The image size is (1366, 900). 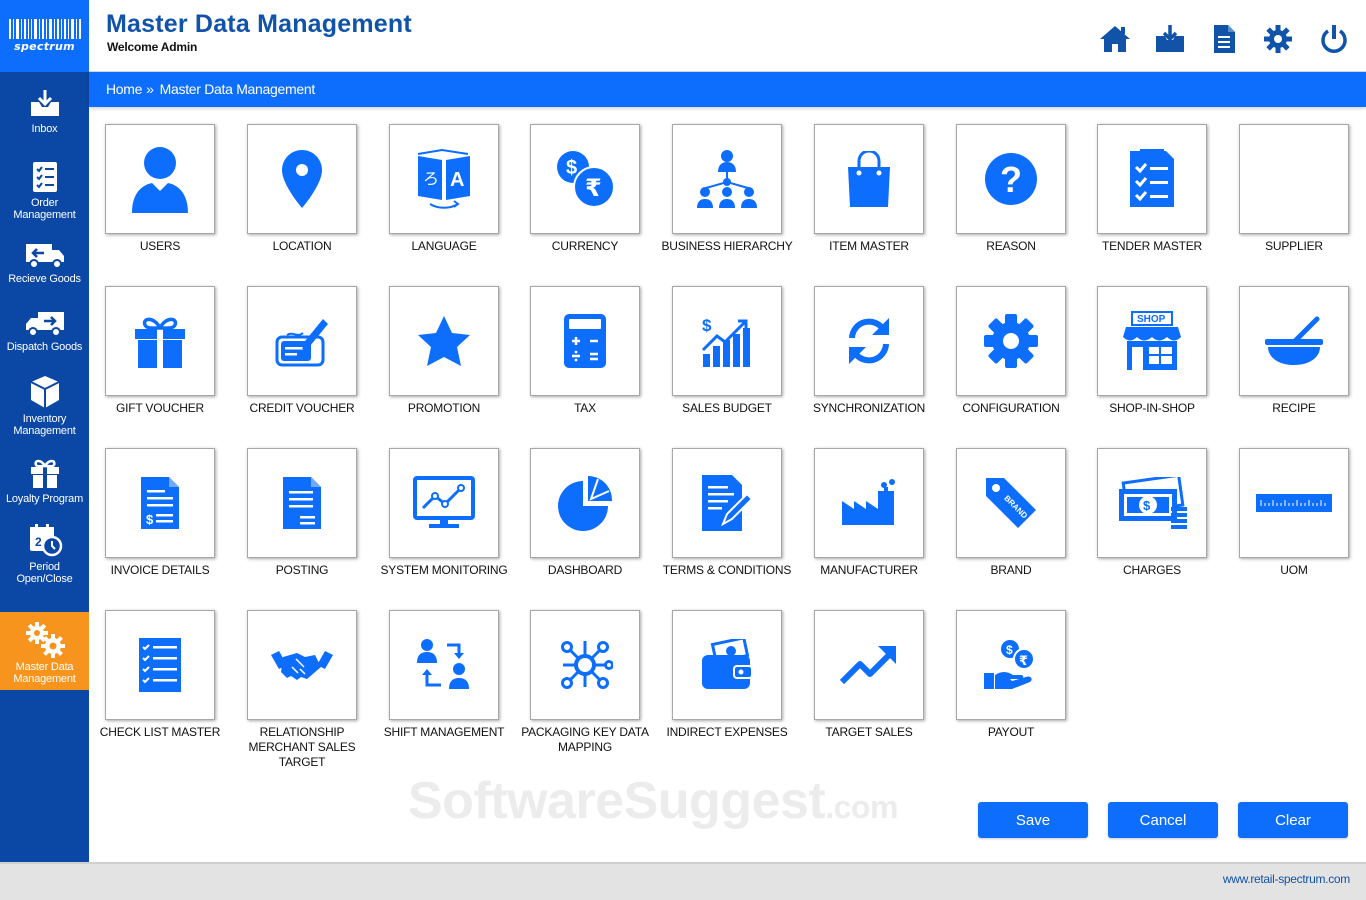 I want to click on translate-icon: ろA, so click(x=443, y=178).